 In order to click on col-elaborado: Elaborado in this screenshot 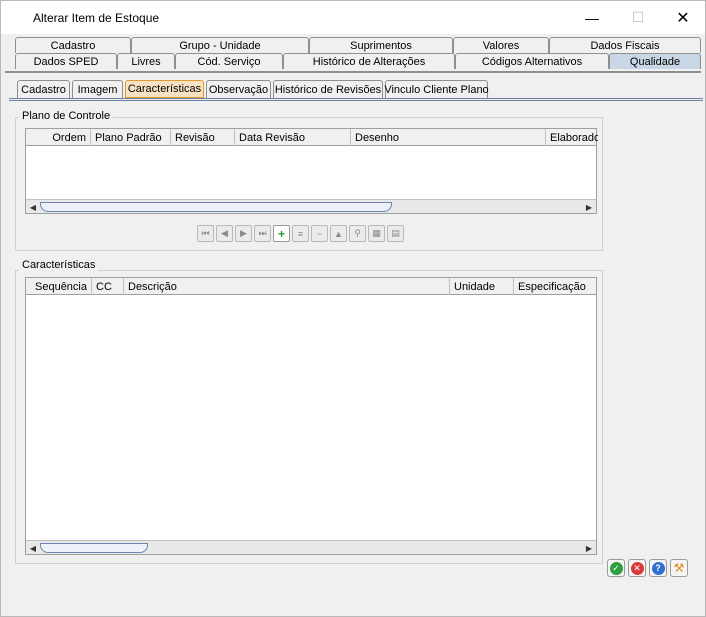, I will do `click(572, 137)`.